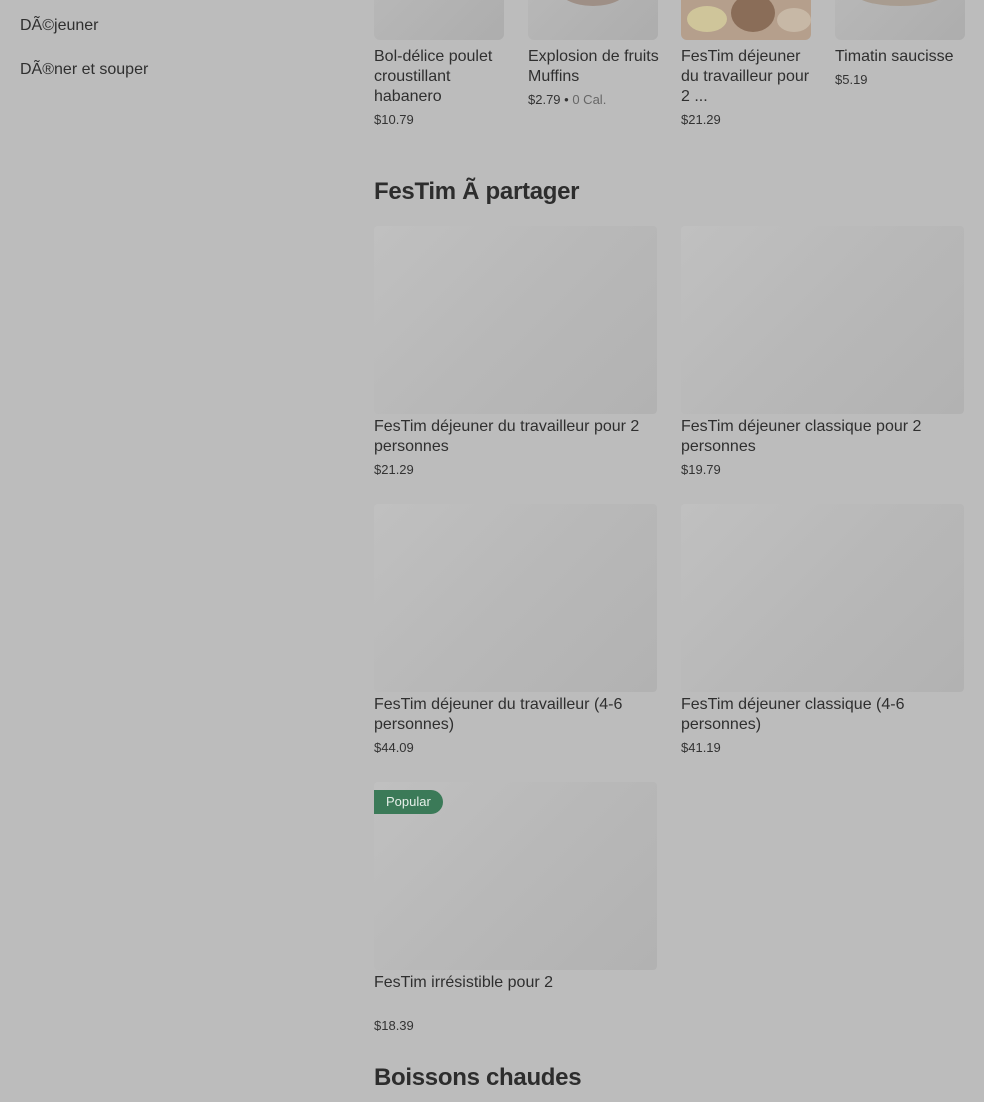  What do you see at coordinates (394, 747) in the screenshot?
I see `item-price: $44.09` at bounding box center [394, 747].